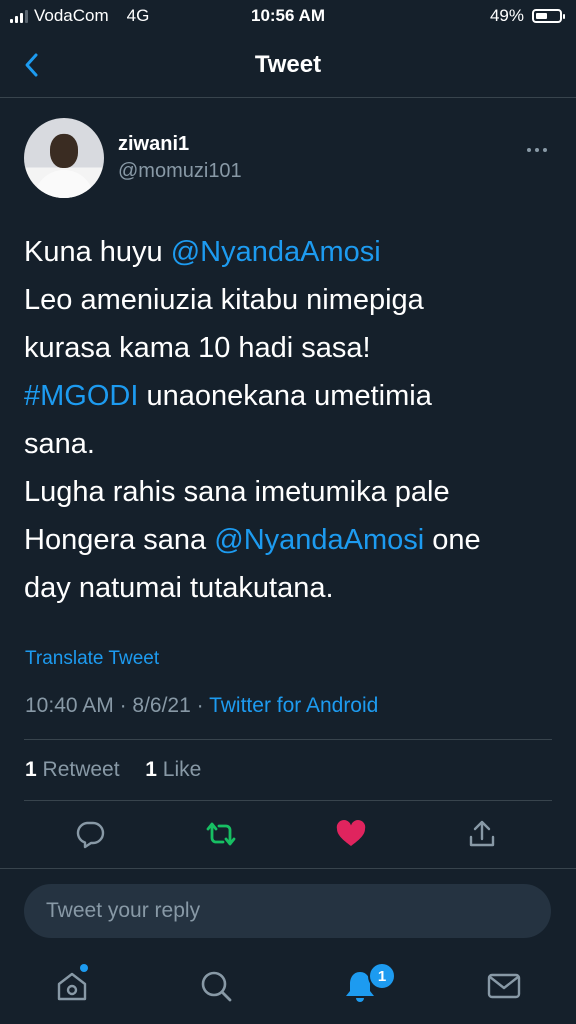 The width and height of the screenshot is (576, 1024). Describe the element at coordinates (288, 17) in the screenshot. I see `status-bar: VodaCom 4G 10:56 AM 49%` at that location.